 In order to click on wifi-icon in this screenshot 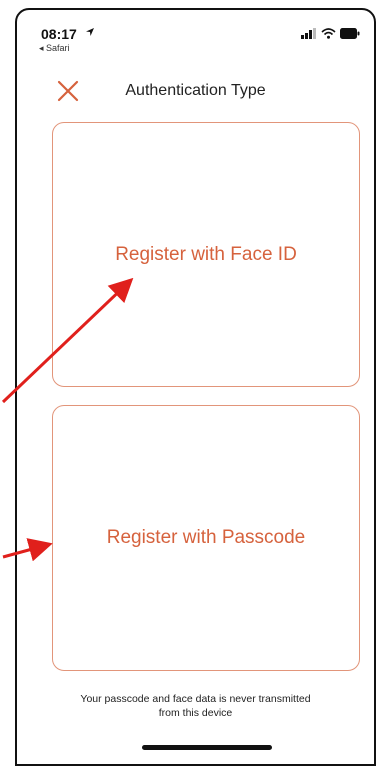, I will do `click(328, 33)`.